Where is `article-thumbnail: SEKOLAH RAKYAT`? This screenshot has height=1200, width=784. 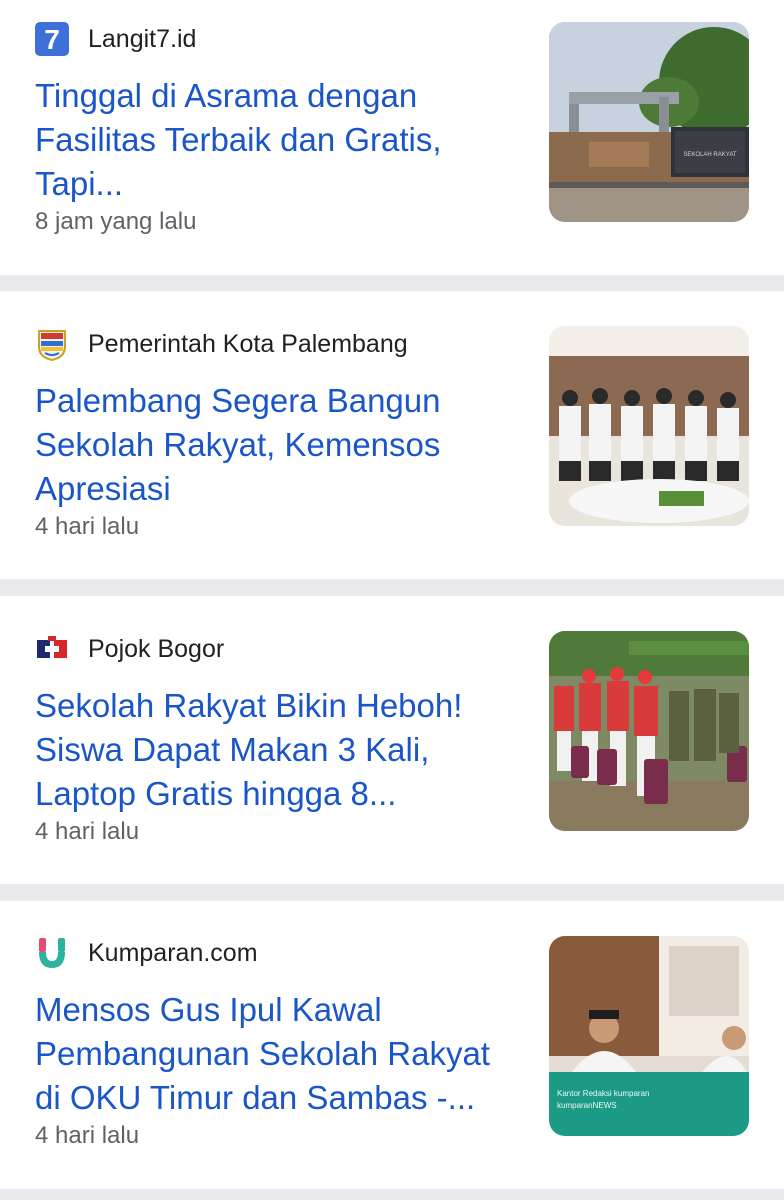
article-thumbnail: SEKOLAH RAKYAT is located at coordinates (649, 122).